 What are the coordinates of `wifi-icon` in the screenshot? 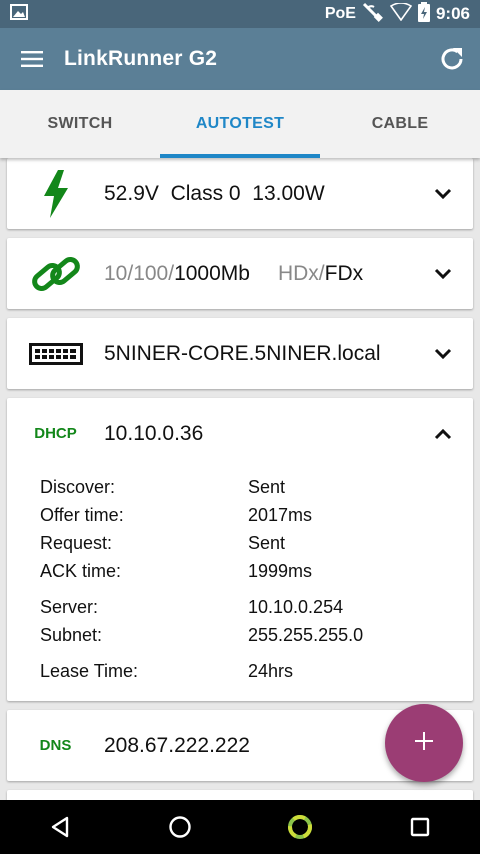 It's located at (401, 13).